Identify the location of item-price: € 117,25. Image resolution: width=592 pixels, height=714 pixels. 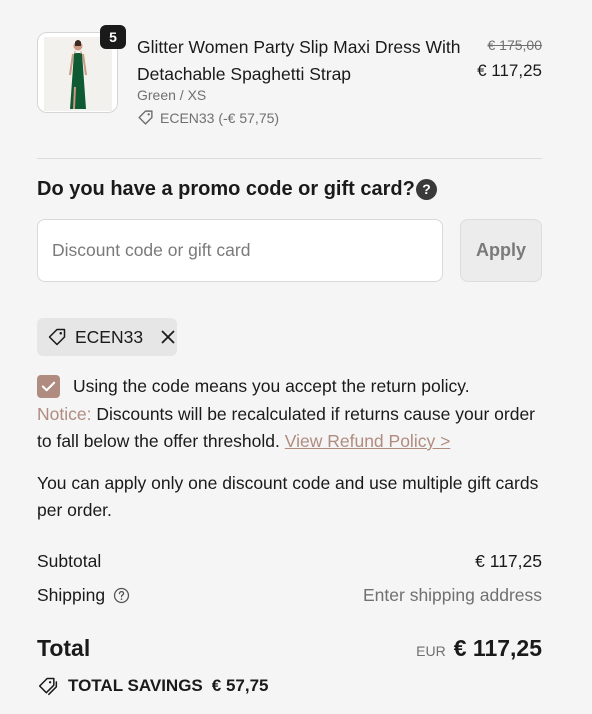
(509, 70).